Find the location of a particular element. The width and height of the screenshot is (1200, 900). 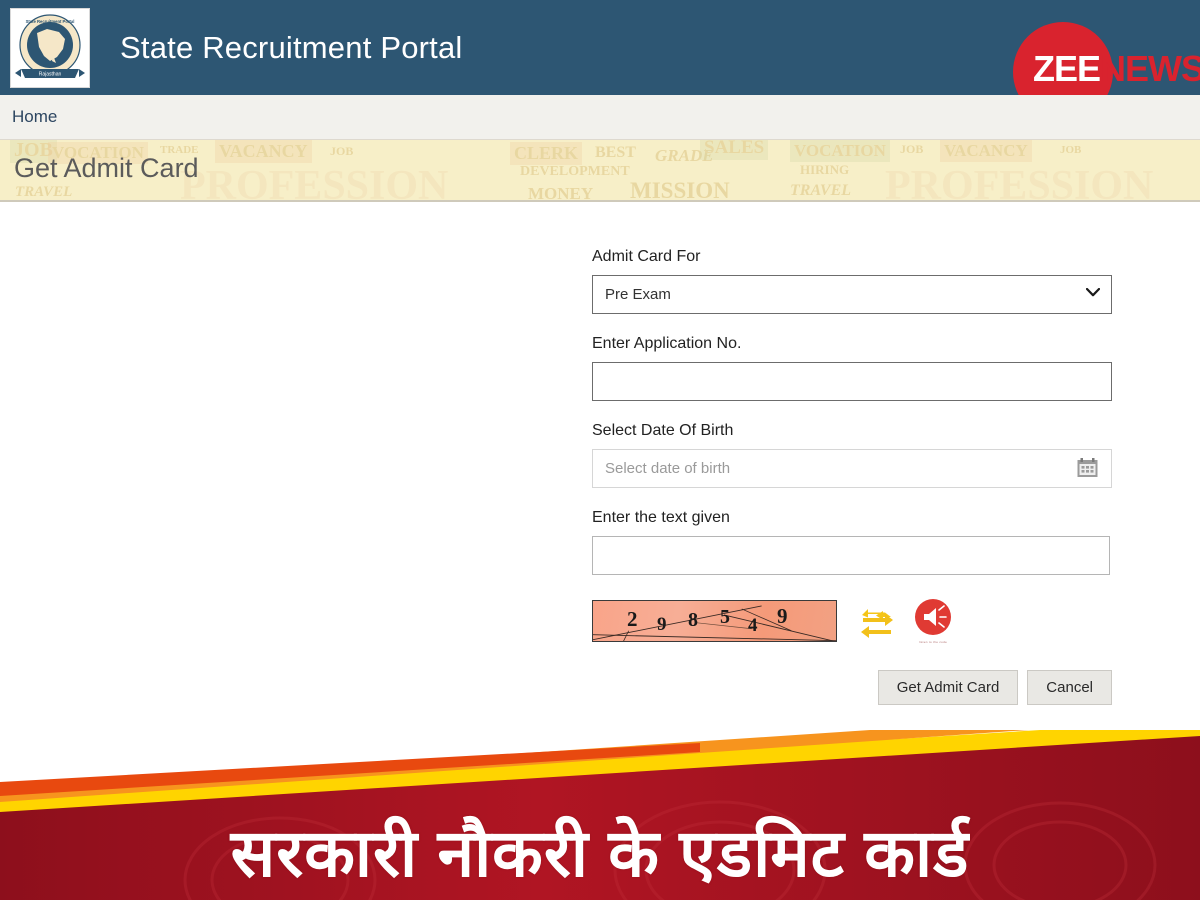

rajasthan-emblem-icon: State Recruitment Portal Rajasthan is located at coordinates (50, 45).